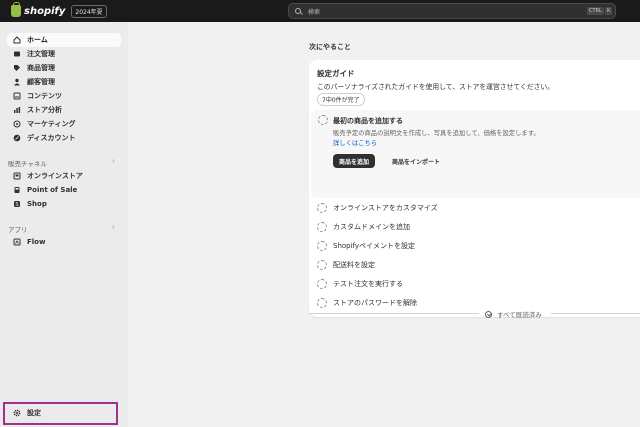 The image size is (640, 427). What do you see at coordinates (436, 133) in the screenshot?
I see `task-description: 販売予定の商品の説明文を作成し、写真を追加して、価格を設定します。` at bounding box center [436, 133].